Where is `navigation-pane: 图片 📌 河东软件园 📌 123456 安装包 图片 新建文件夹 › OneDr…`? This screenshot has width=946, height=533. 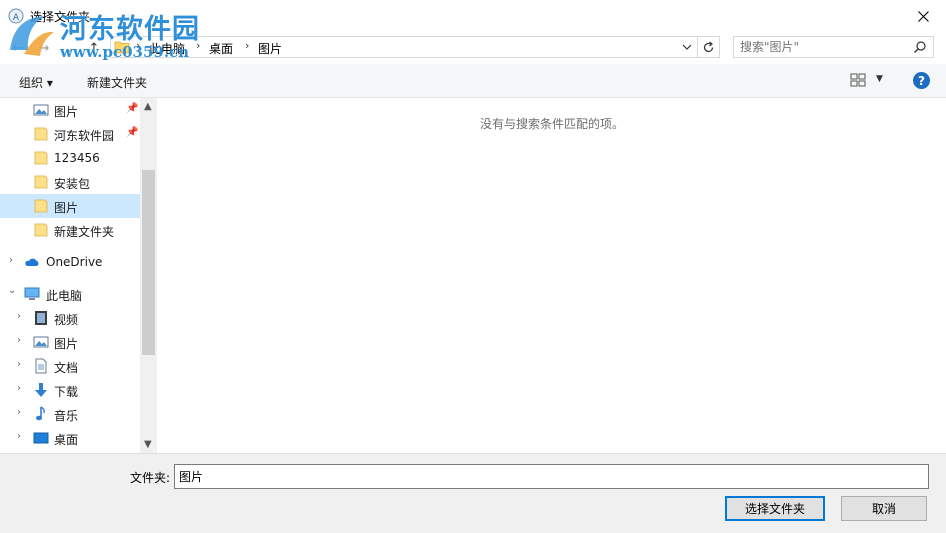
navigation-pane: 图片 📌 河东软件园 📌 123456 安装包 图片 新建文件夹 › OneDr… is located at coordinates (78, 275).